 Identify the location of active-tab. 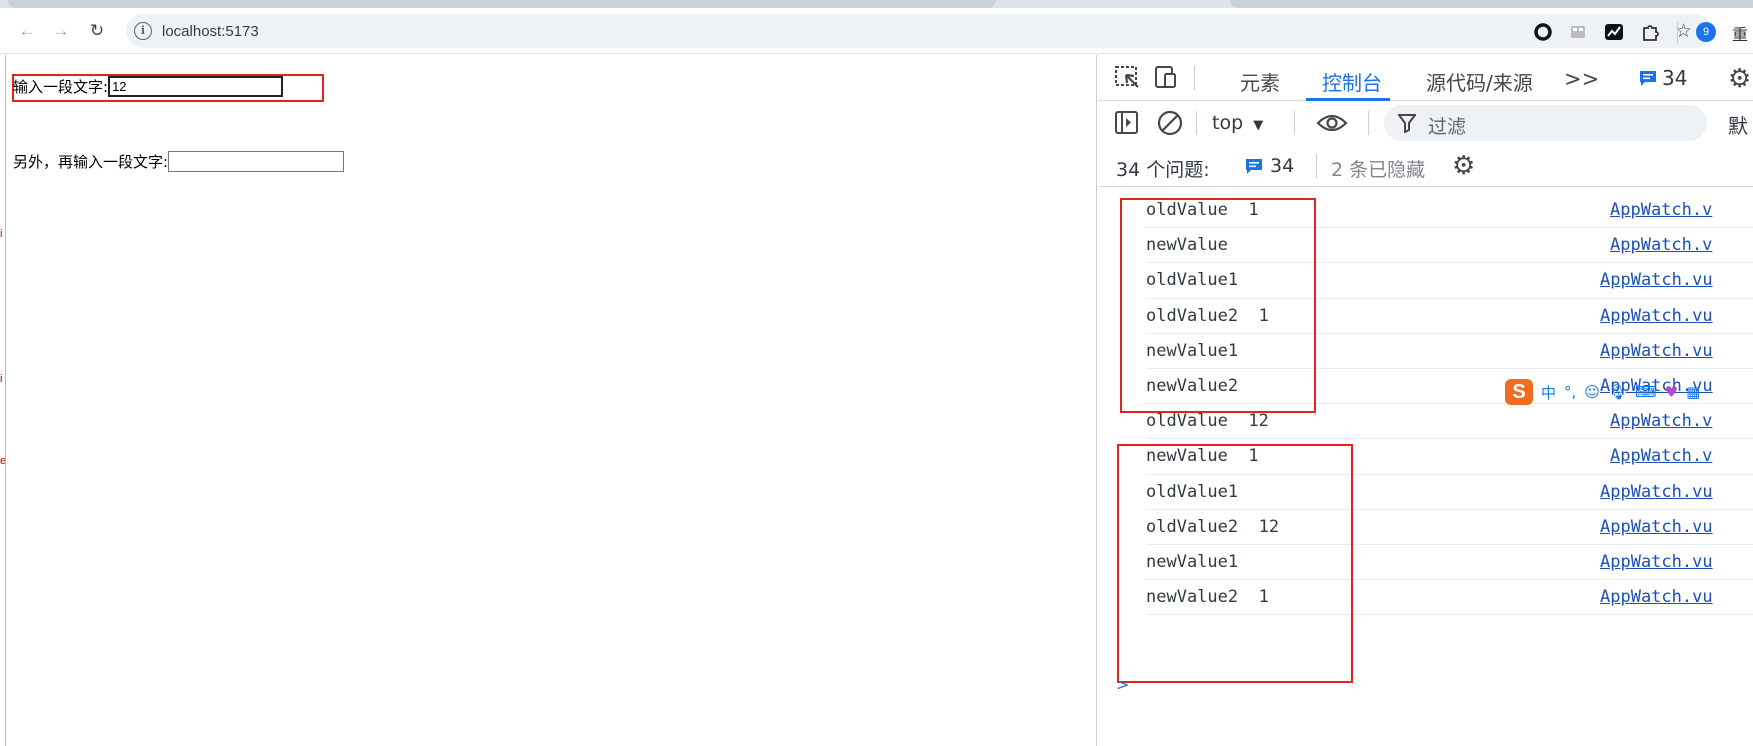
(502, 4).